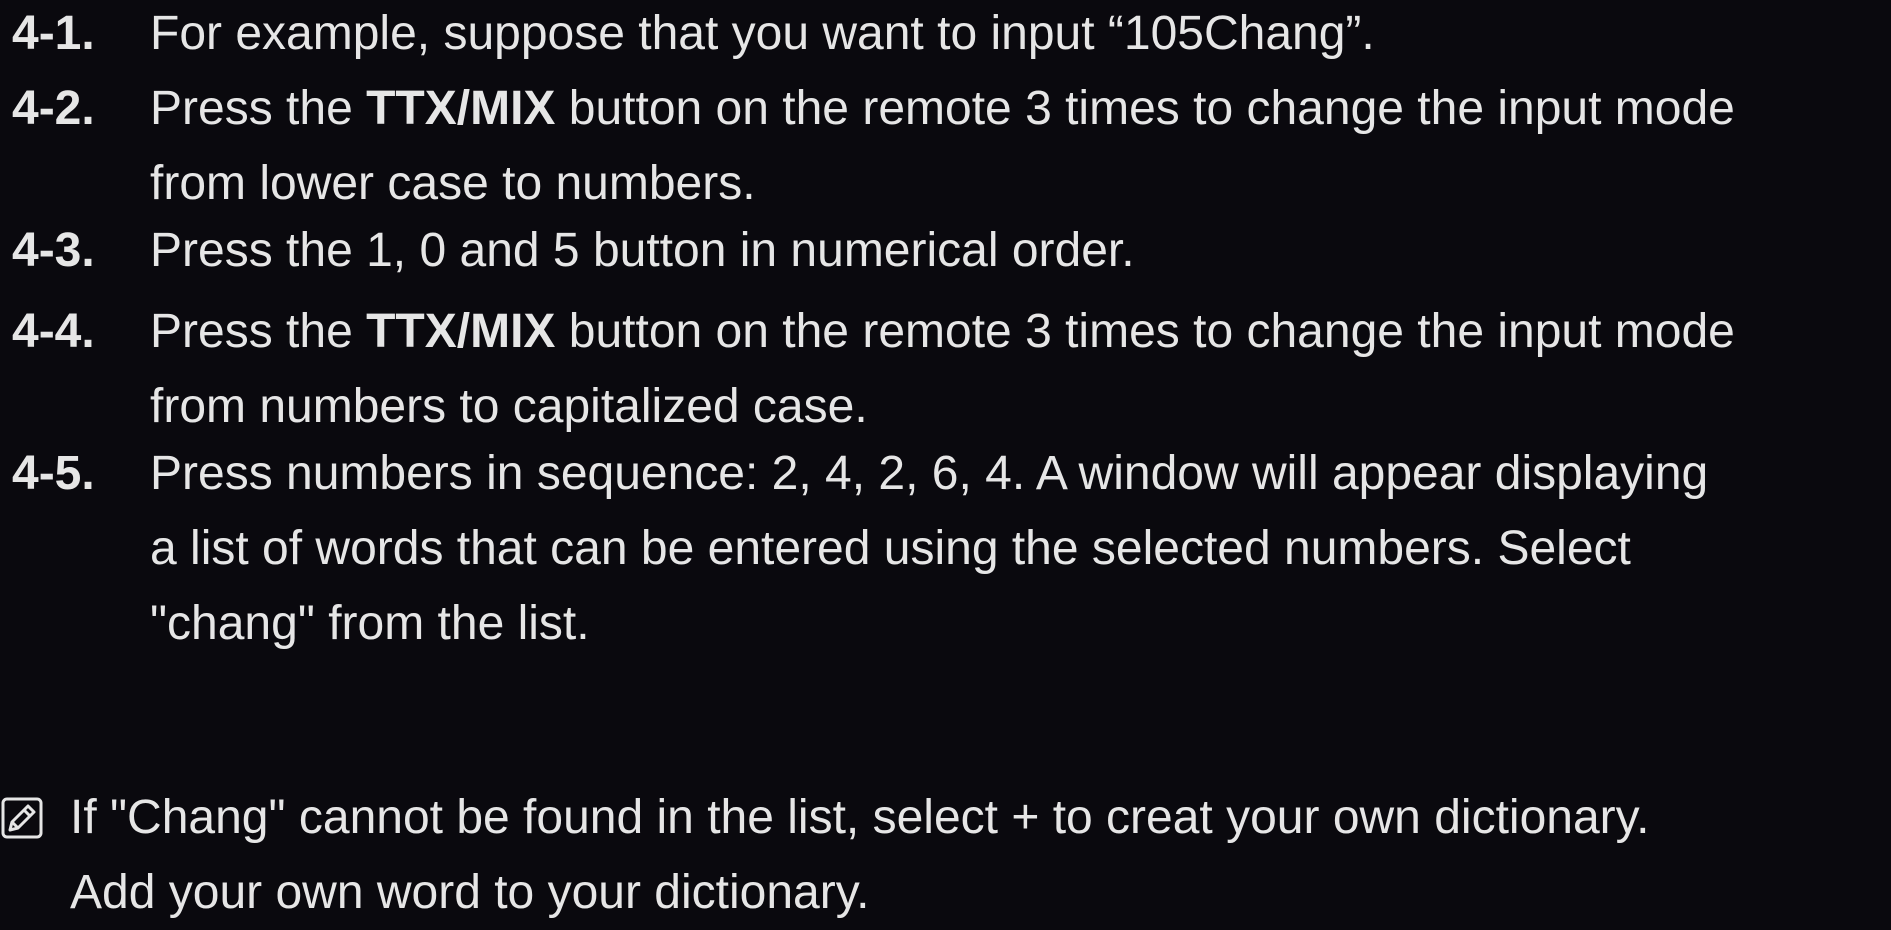 The width and height of the screenshot is (1891, 930). I want to click on step-line: "chang" from the list., so click(1020, 623).